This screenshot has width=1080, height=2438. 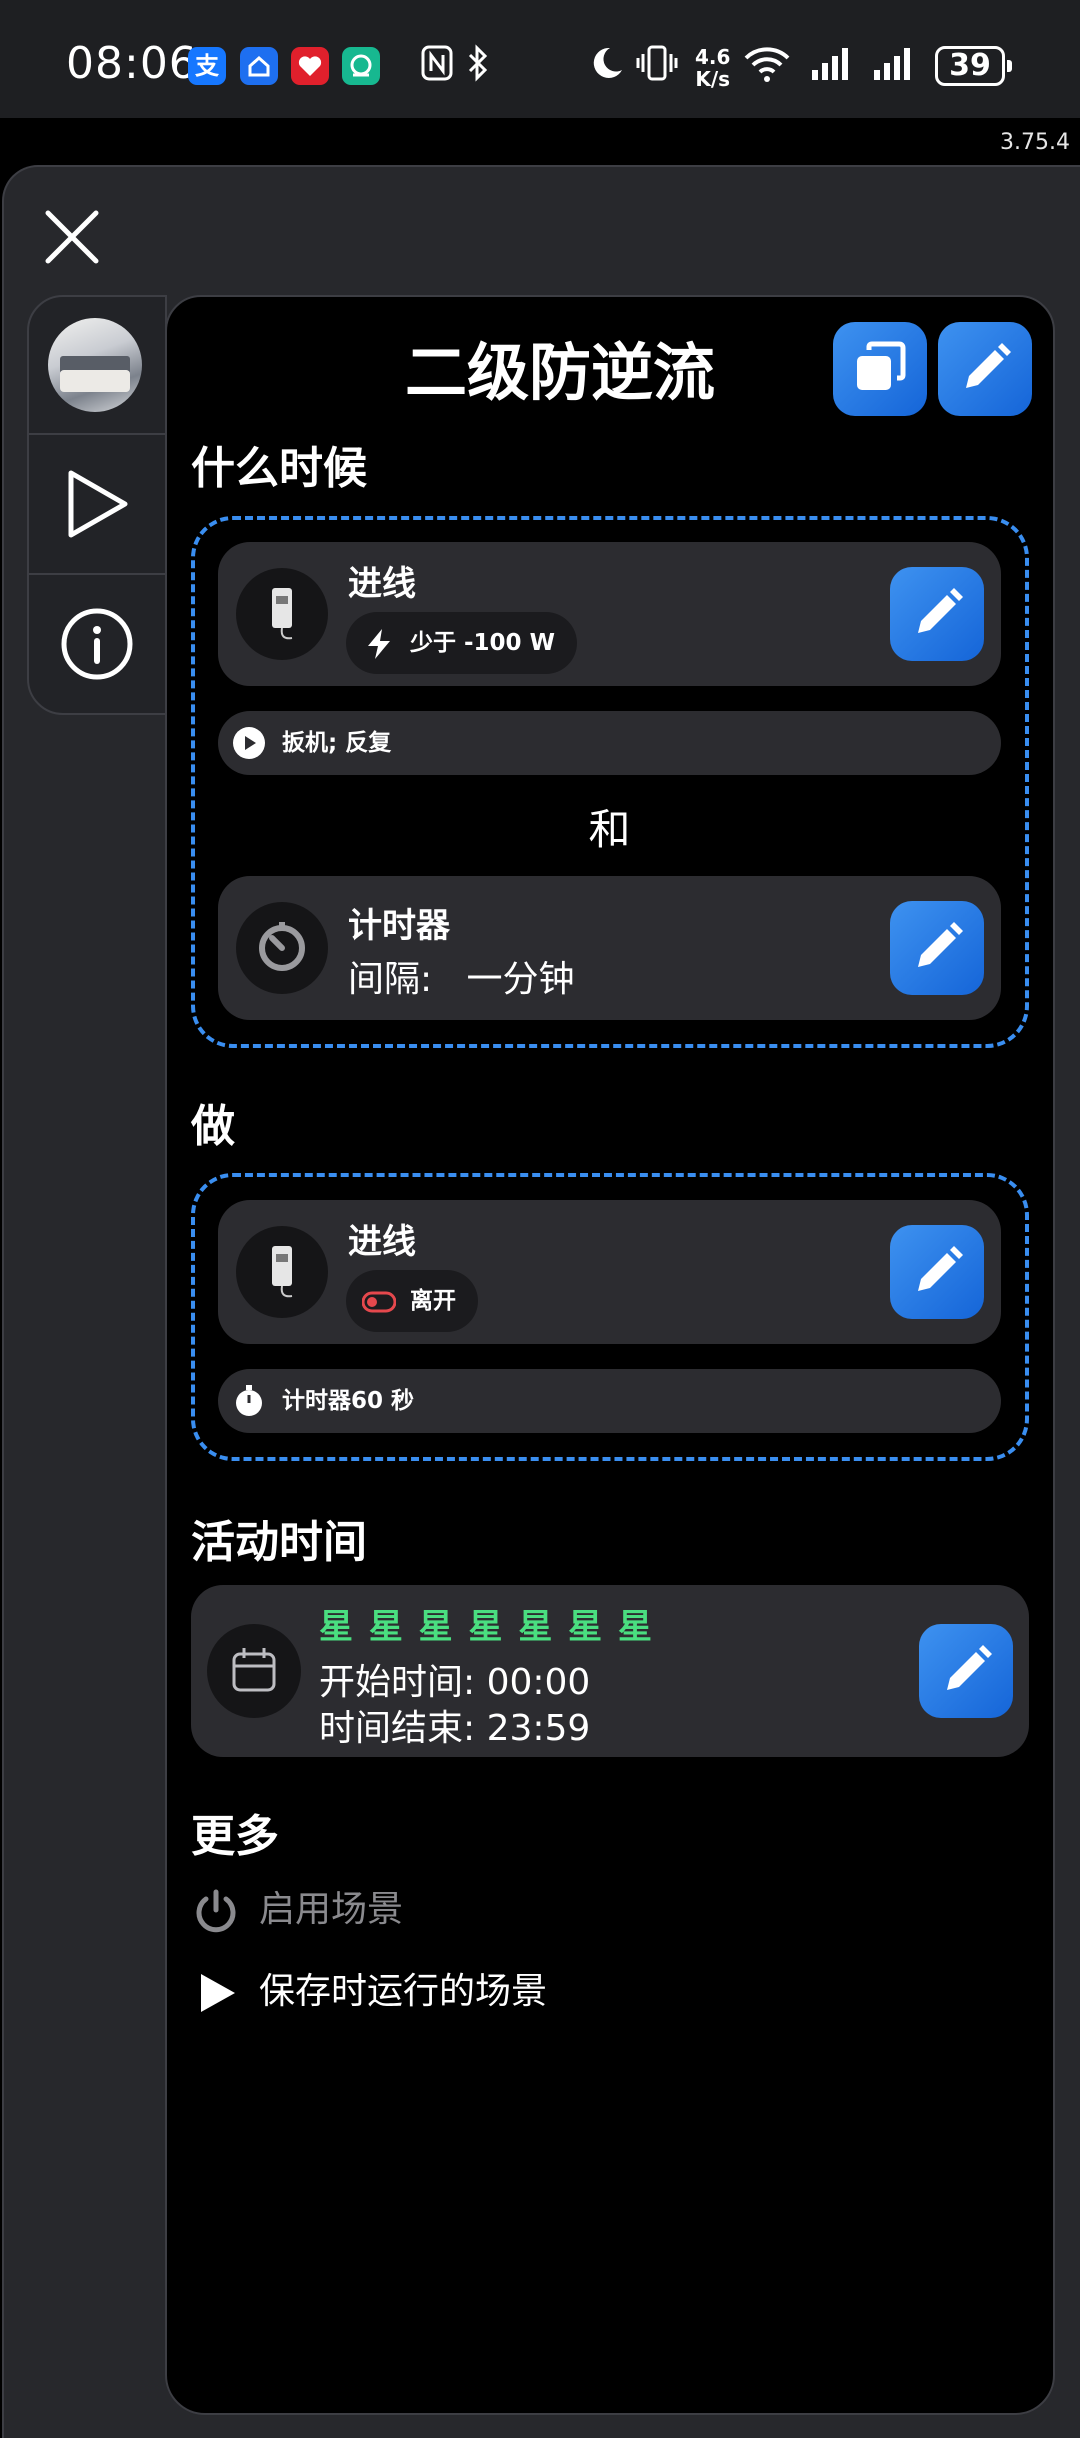 I want to click on edit-schedule-button, so click(x=966, y=1671).